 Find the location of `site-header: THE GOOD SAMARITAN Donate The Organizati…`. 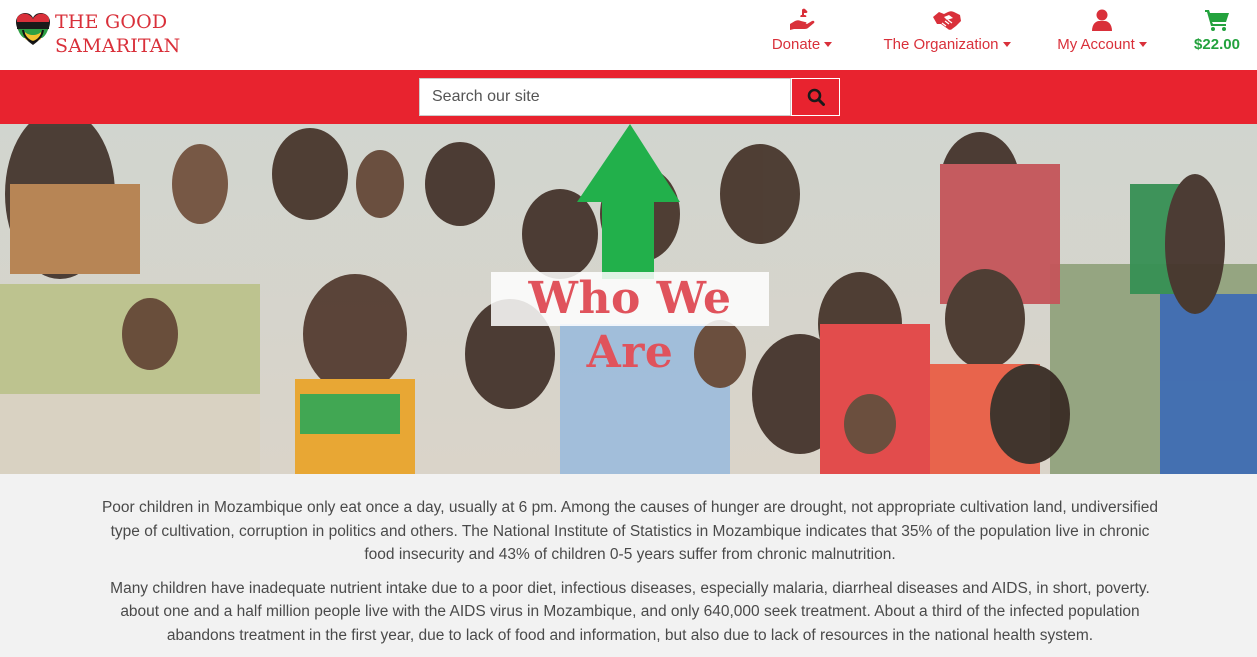

site-header: THE GOOD SAMARITAN Donate The Organizati… is located at coordinates (628, 35).